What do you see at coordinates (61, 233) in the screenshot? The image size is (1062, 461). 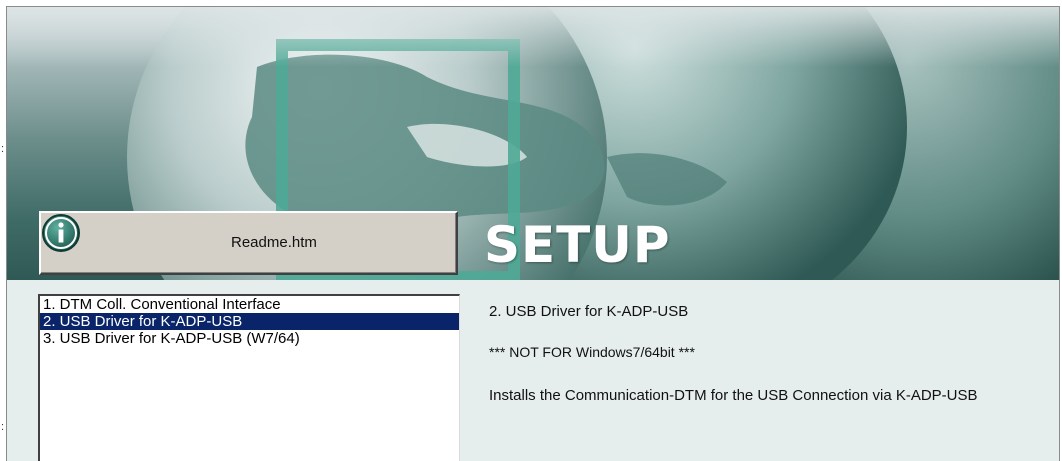 I see `info-icon` at bounding box center [61, 233].